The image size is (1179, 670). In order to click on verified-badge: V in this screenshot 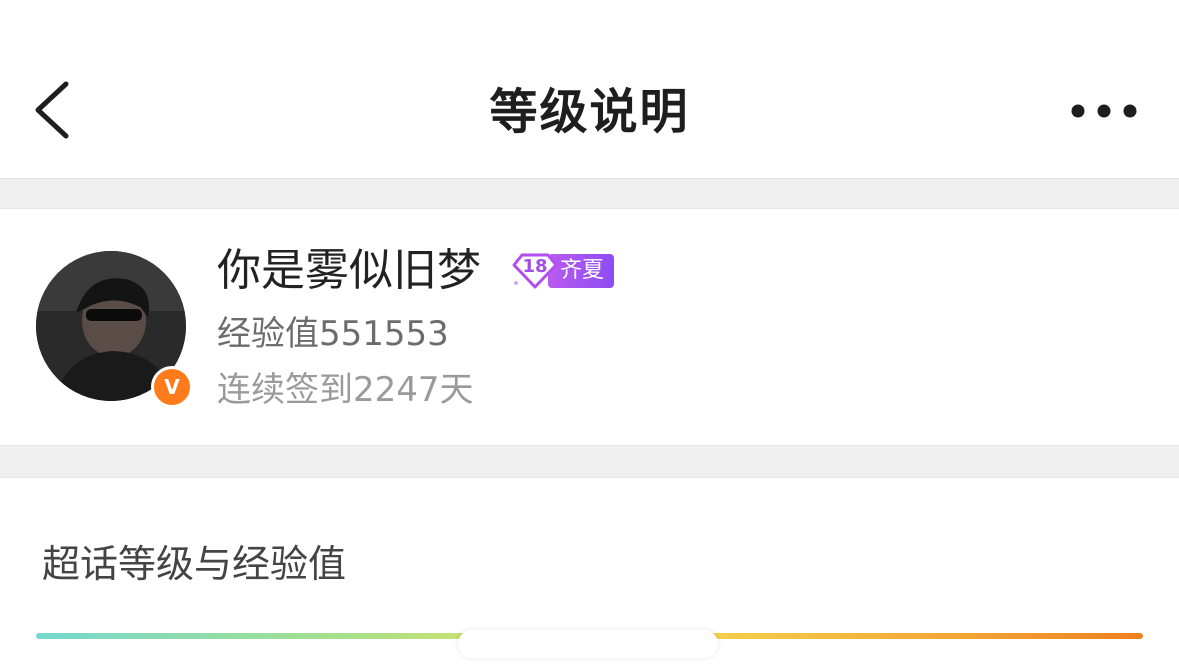, I will do `click(172, 387)`.